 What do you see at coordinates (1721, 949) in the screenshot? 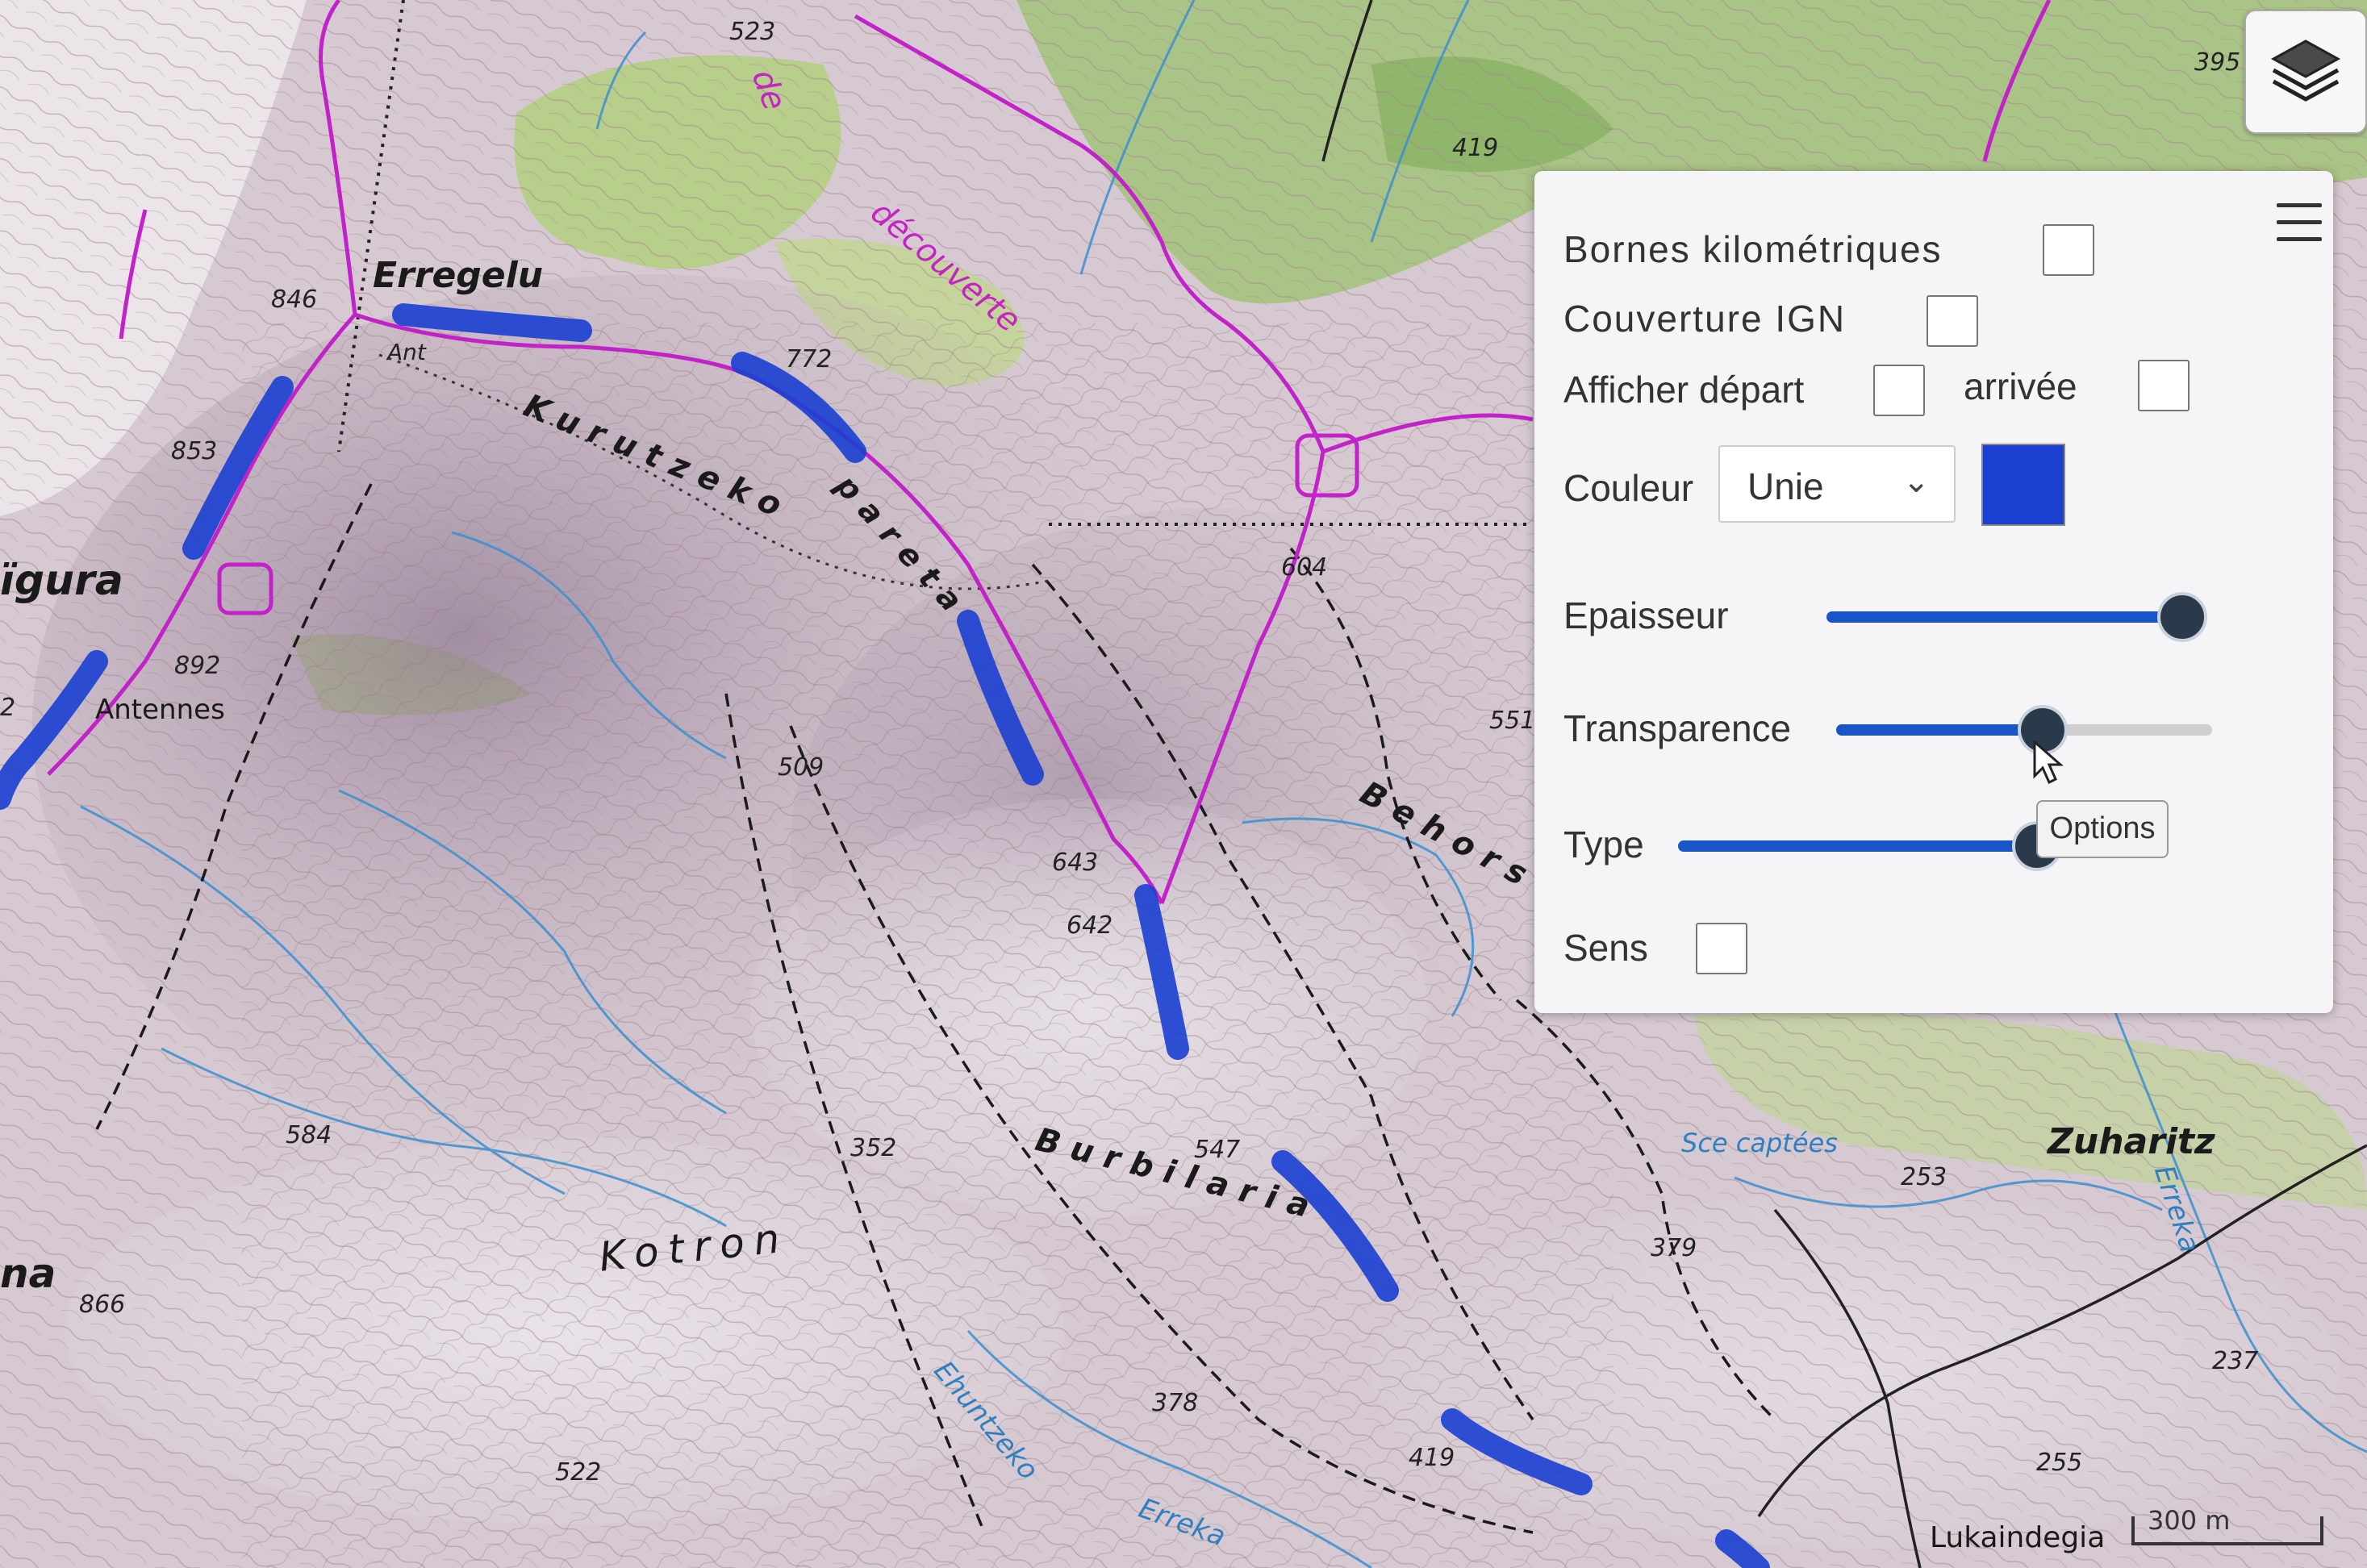
I see `sens-checkbox` at bounding box center [1721, 949].